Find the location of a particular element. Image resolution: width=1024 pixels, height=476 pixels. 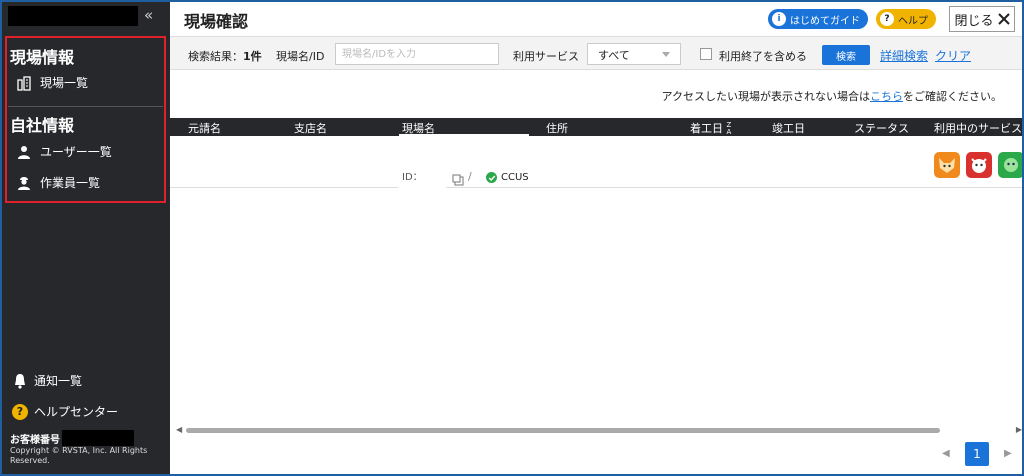

column-header-start-date: 着工日 ZA is located at coordinates (710, 128).